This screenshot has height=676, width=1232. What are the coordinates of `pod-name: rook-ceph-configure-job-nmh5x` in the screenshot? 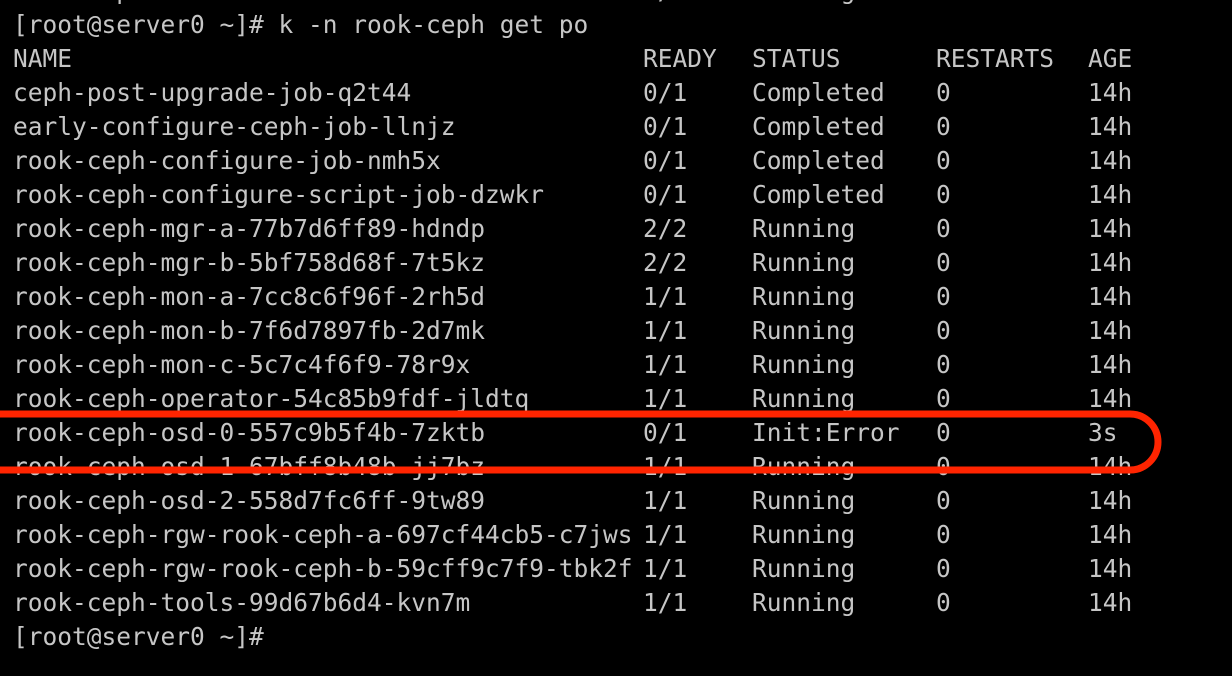 It's located at (227, 160).